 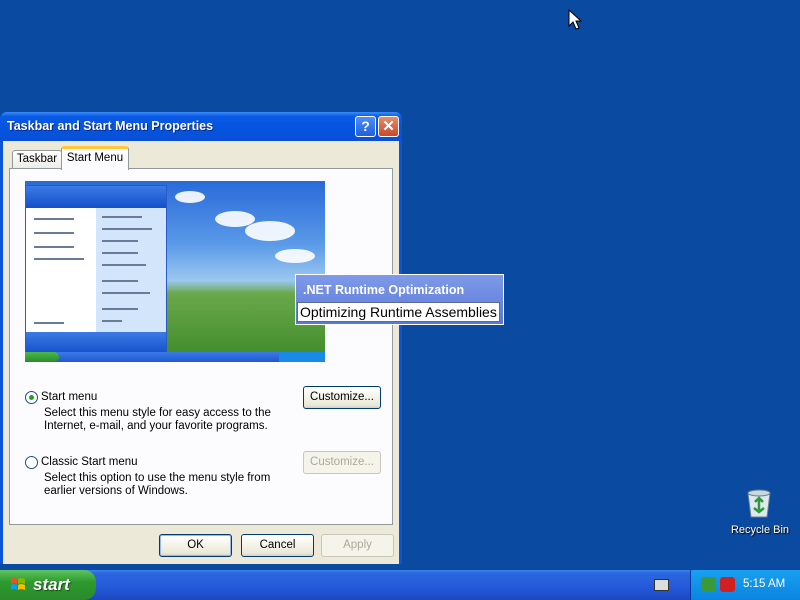 What do you see at coordinates (96, 270) in the screenshot?
I see `preview-start-menu` at bounding box center [96, 270].